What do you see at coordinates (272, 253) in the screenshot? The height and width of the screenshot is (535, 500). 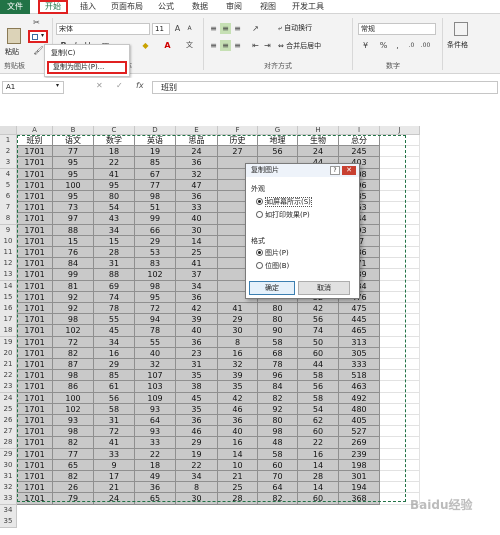 I see `radio-picture: 图片(P)` at bounding box center [272, 253].